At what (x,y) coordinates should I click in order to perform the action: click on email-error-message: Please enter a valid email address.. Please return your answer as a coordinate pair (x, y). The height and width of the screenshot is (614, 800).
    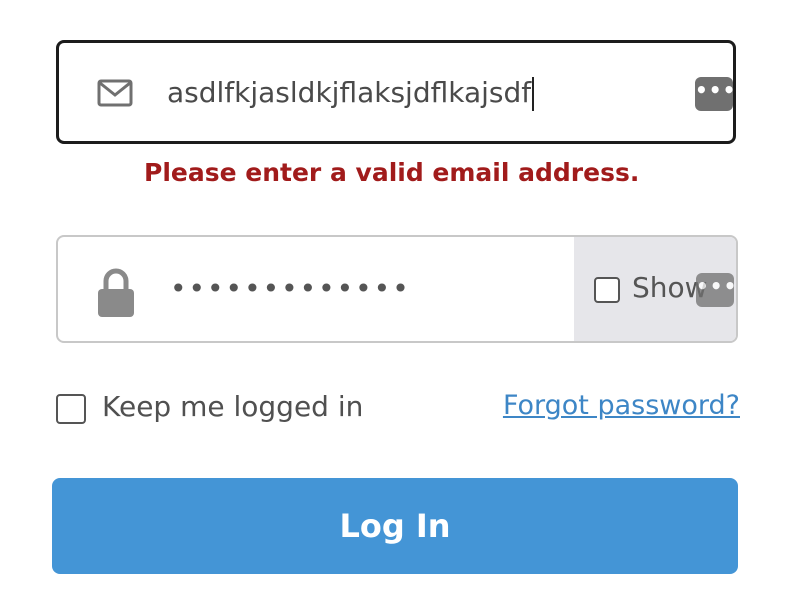
    Looking at the image, I should click on (392, 172).